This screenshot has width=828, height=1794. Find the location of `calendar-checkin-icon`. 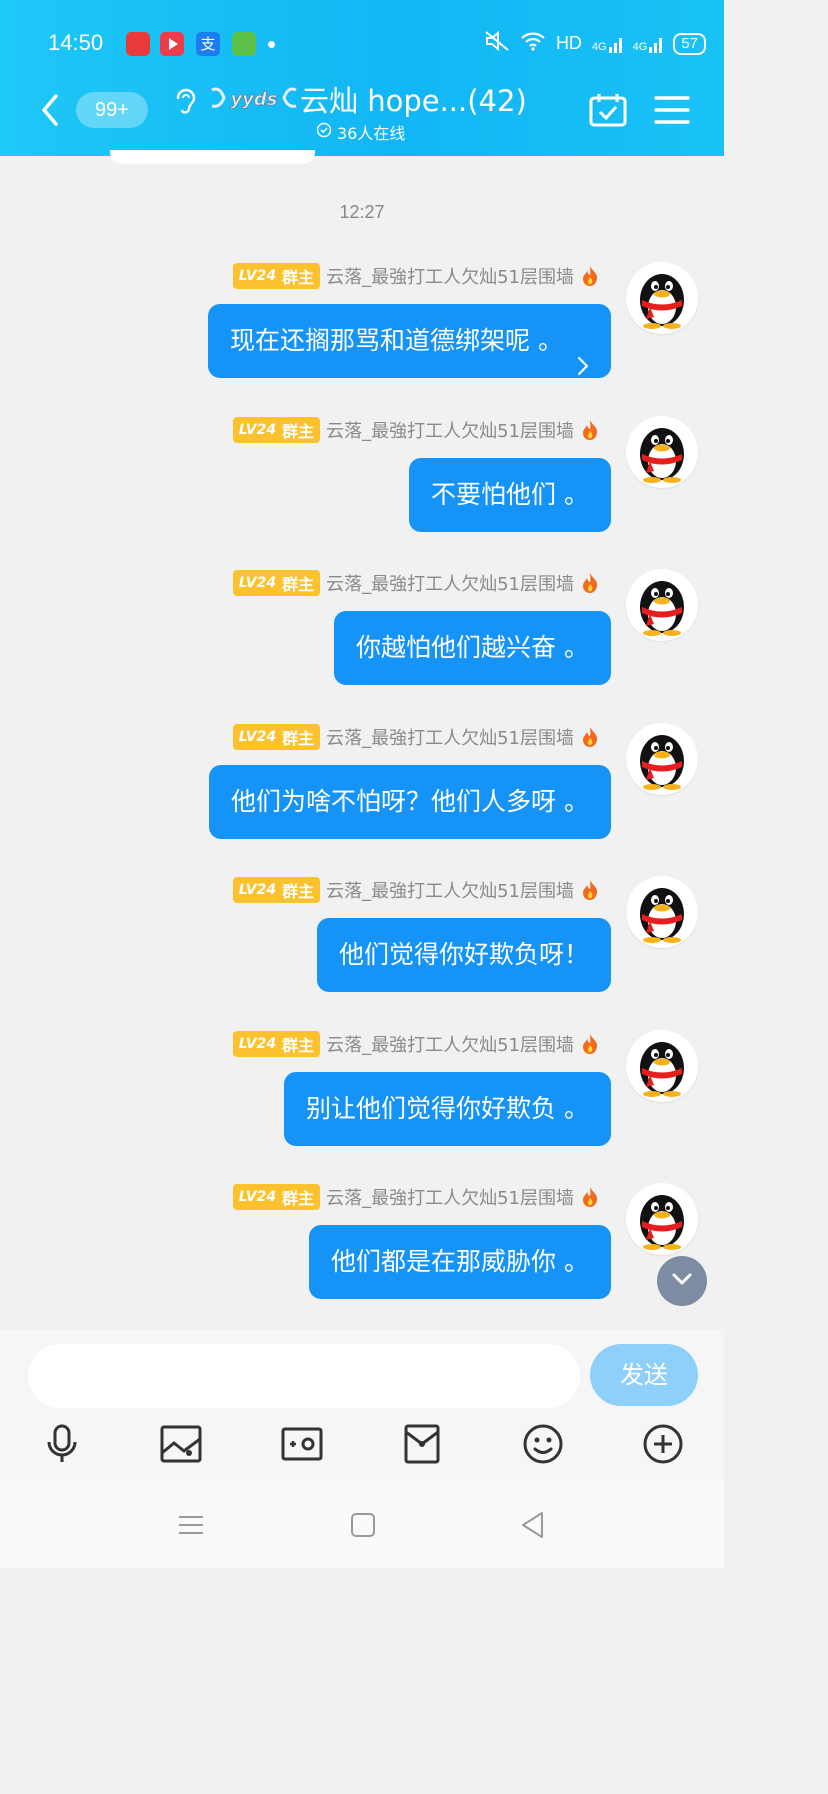

calendar-checkin-icon is located at coordinates (608, 110).